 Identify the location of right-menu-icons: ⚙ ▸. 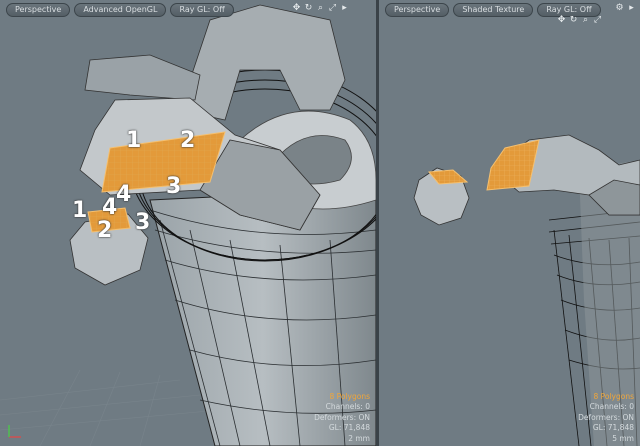
(625, 8).